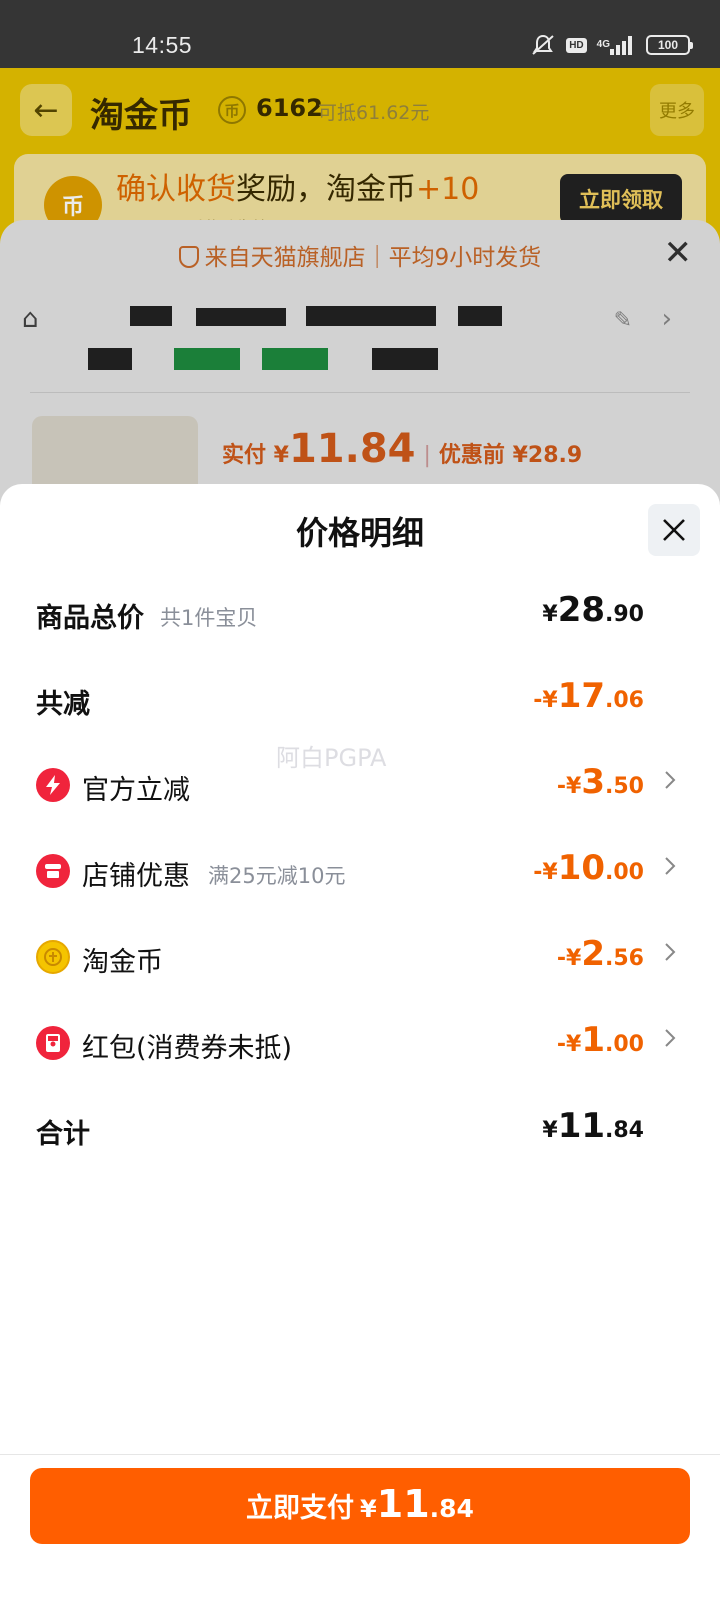  What do you see at coordinates (63, 1134) in the screenshot?
I see `row-label: 合计` at bounding box center [63, 1134].